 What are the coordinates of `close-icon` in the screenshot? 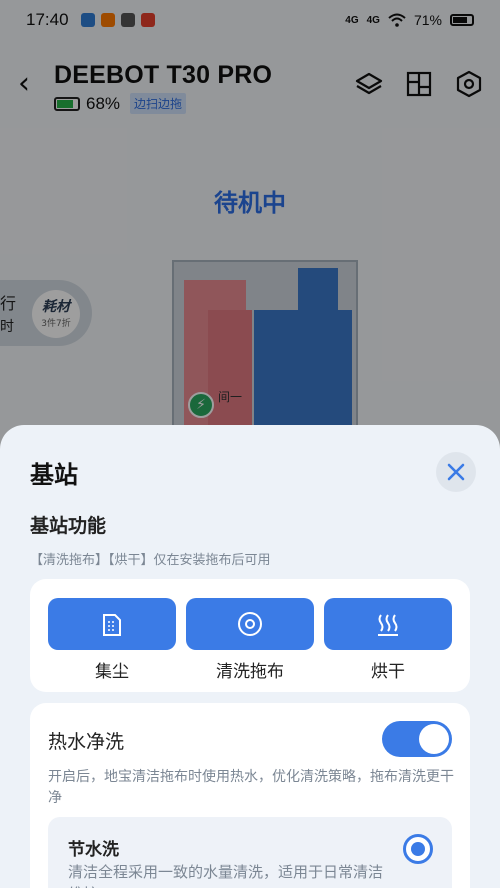 It's located at (456, 472).